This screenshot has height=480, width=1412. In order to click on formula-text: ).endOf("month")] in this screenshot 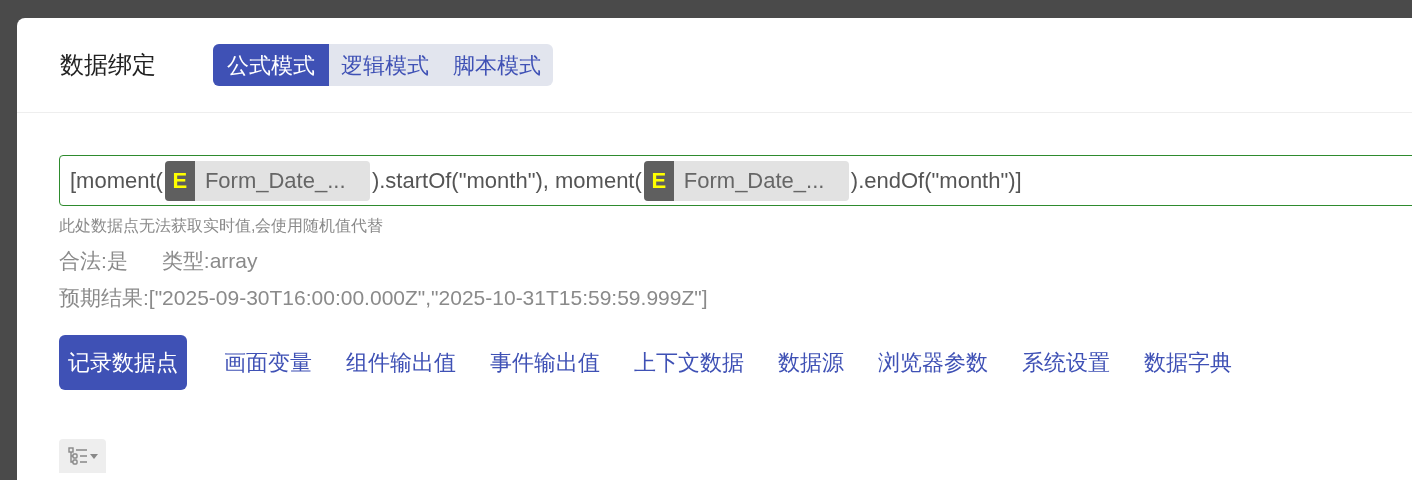, I will do `click(936, 181)`.